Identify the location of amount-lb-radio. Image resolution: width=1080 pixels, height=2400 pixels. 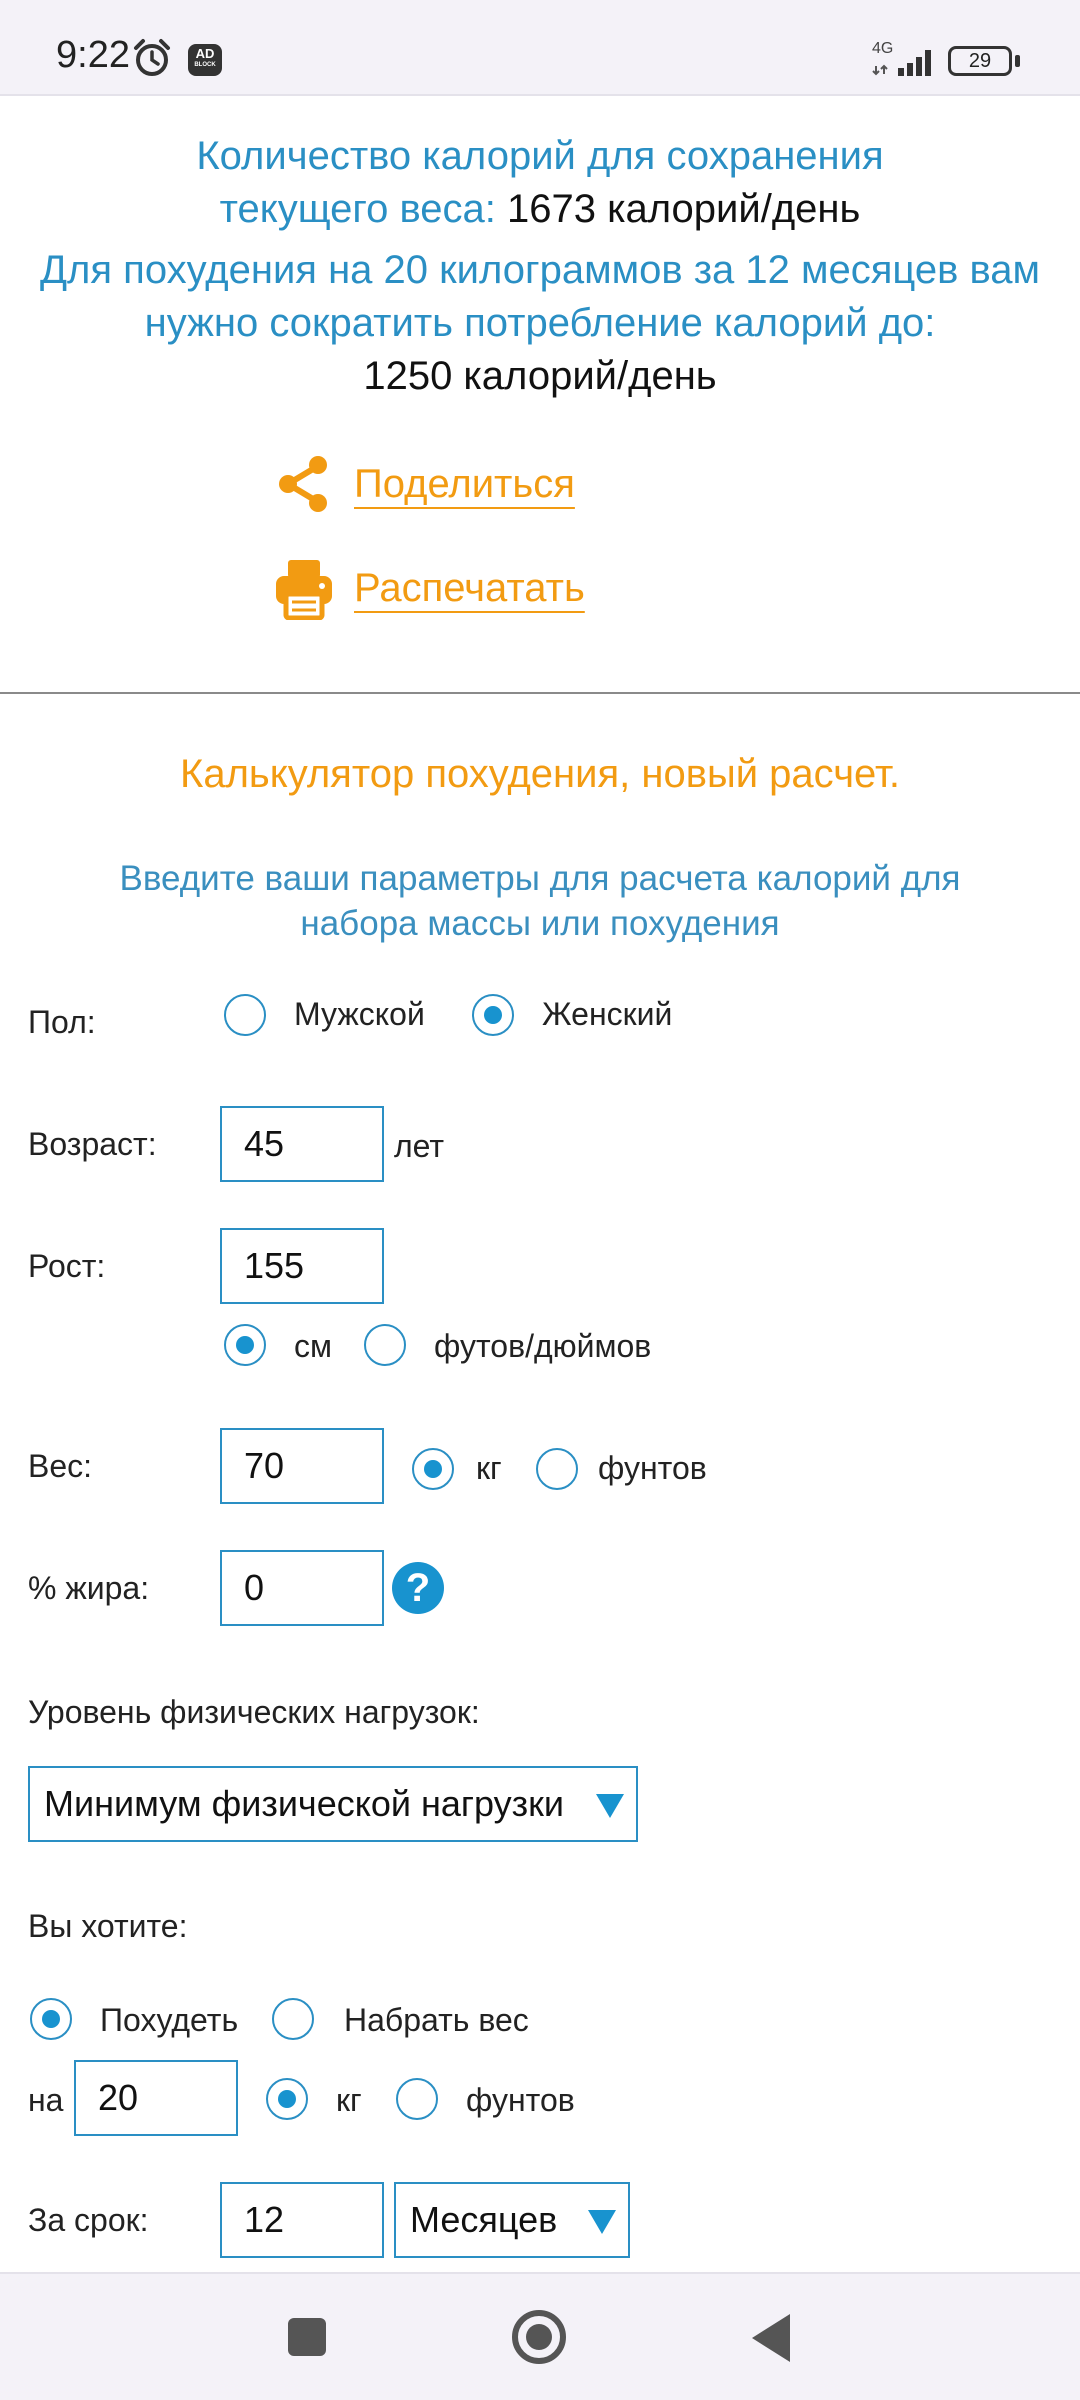
(417, 2099).